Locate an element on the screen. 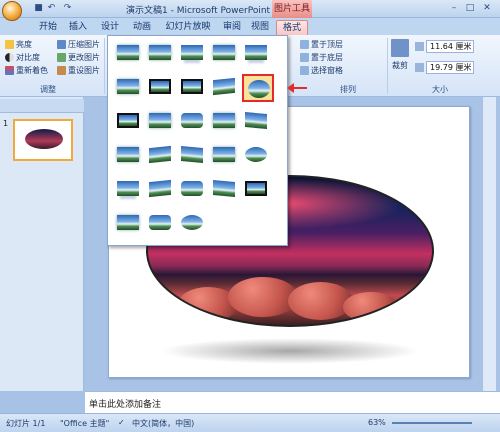 This screenshot has width=500, height=432. picture-tools-context: 图片工具 is located at coordinates (292, 9).